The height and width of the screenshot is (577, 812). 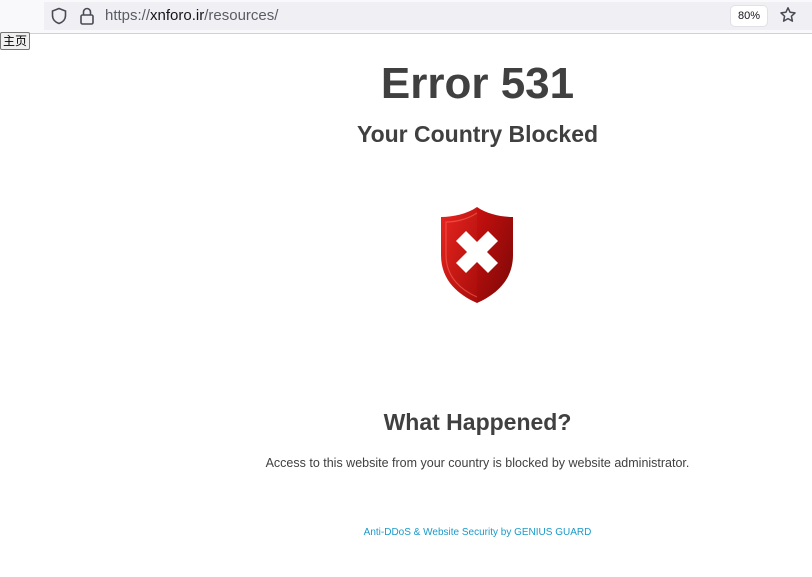 What do you see at coordinates (749, 16) in the screenshot?
I see `zoom-level-button: 80%` at bounding box center [749, 16].